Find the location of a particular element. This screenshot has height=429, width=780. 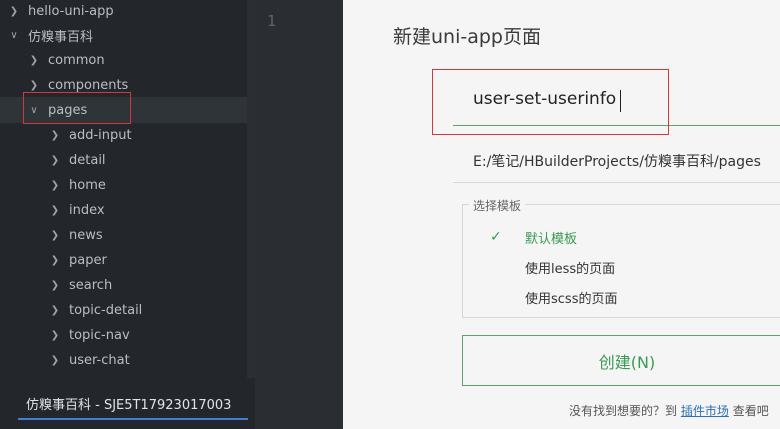

status-bar: 仿糗事百科 - SJE5T17923017003 is located at coordinates (127, 403).